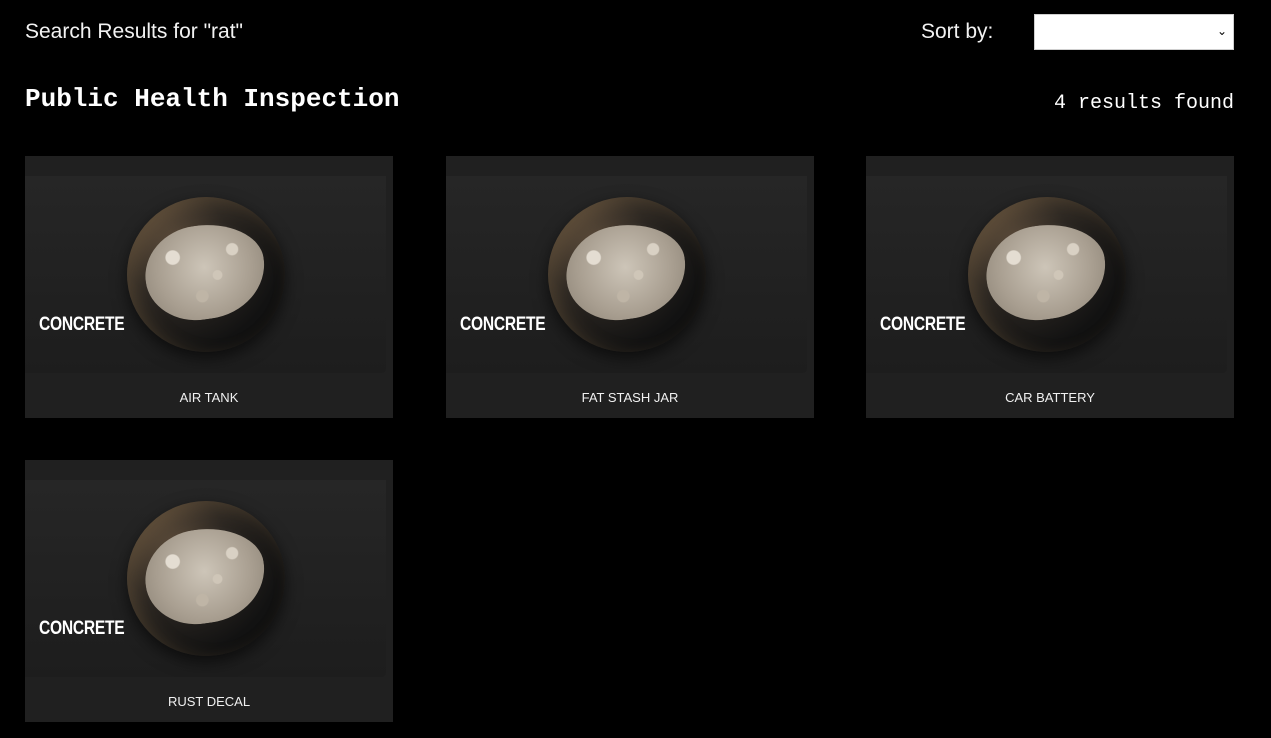  What do you see at coordinates (1143, 103) in the screenshot?
I see `result-count: 4 results found` at bounding box center [1143, 103].